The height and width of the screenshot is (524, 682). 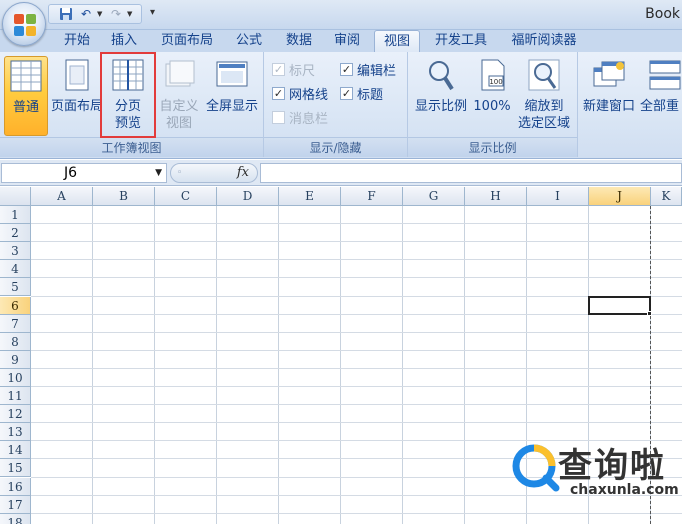 I want to click on zoom-to-selection-label: 缩放到 选定区域, so click(x=544, y=115).